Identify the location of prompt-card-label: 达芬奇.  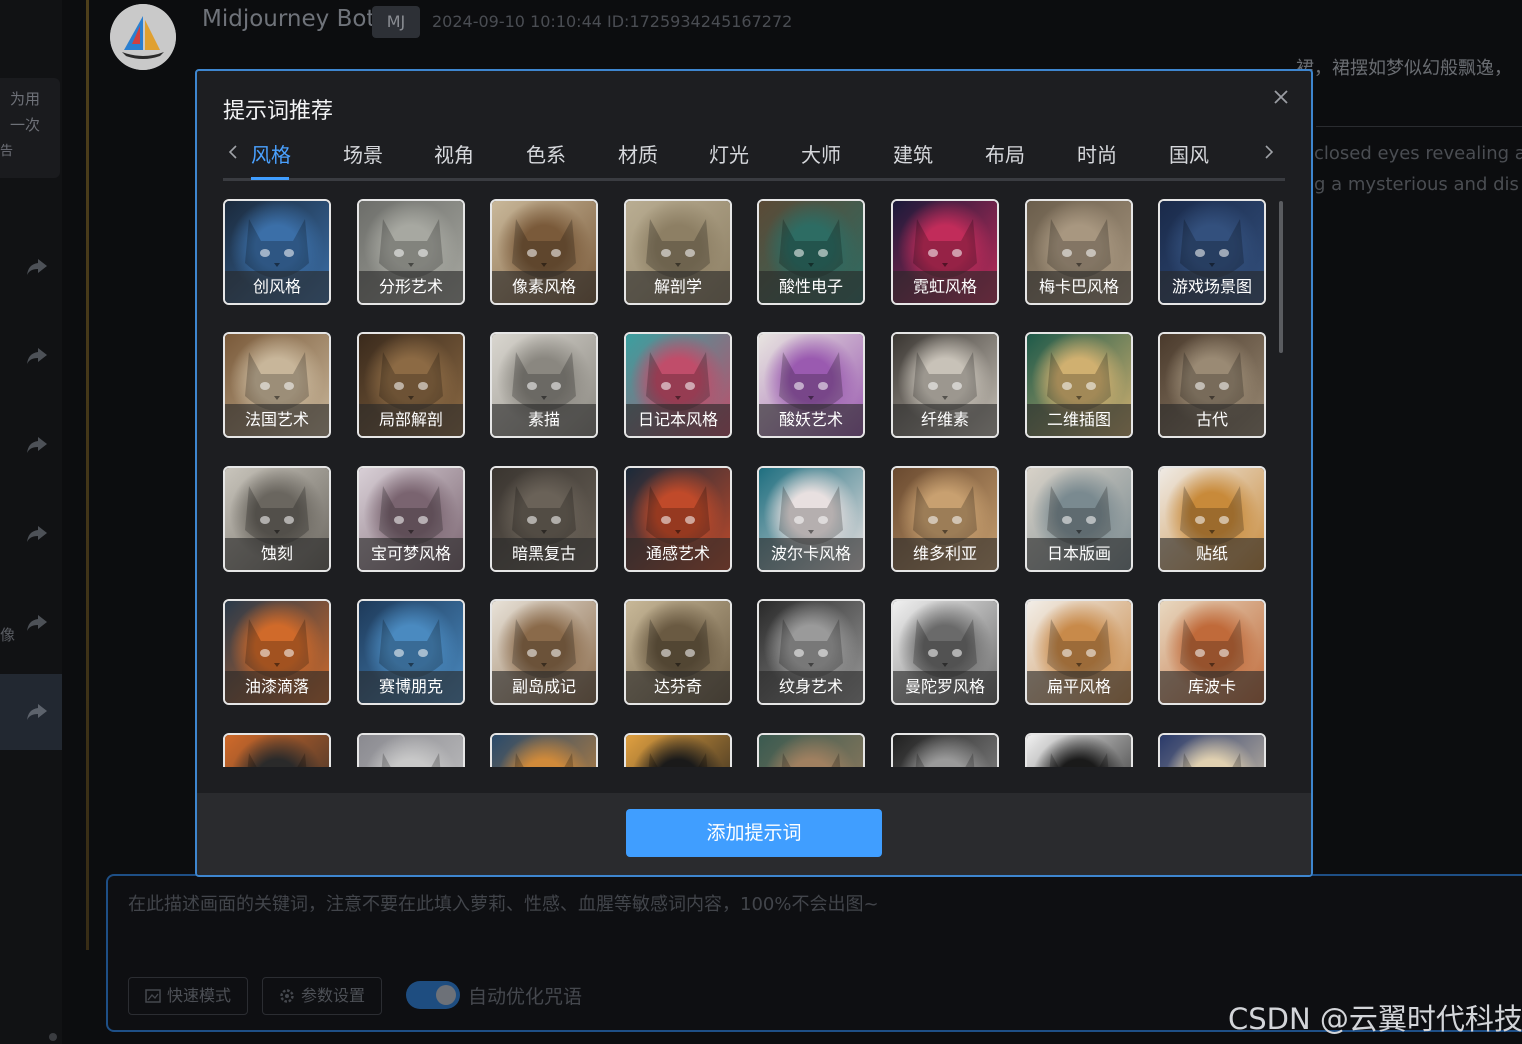
(678, 687).